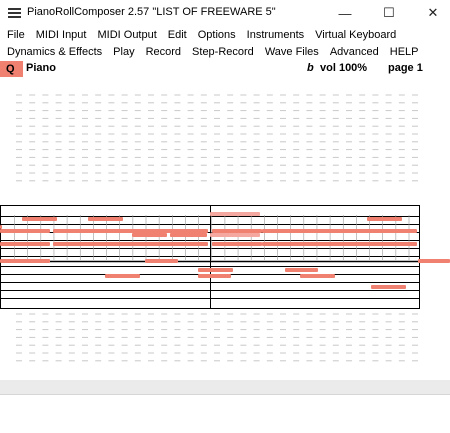  Describe the element at coordinates (275, 35) in the screenshot. I see `menu-instruments: Instruments` at that location.